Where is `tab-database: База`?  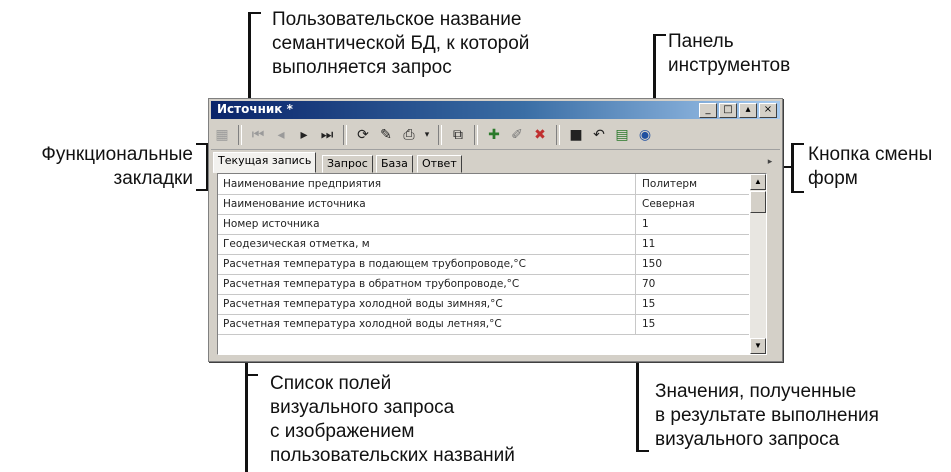 tab-database: База is located at coordinates (394, 164).